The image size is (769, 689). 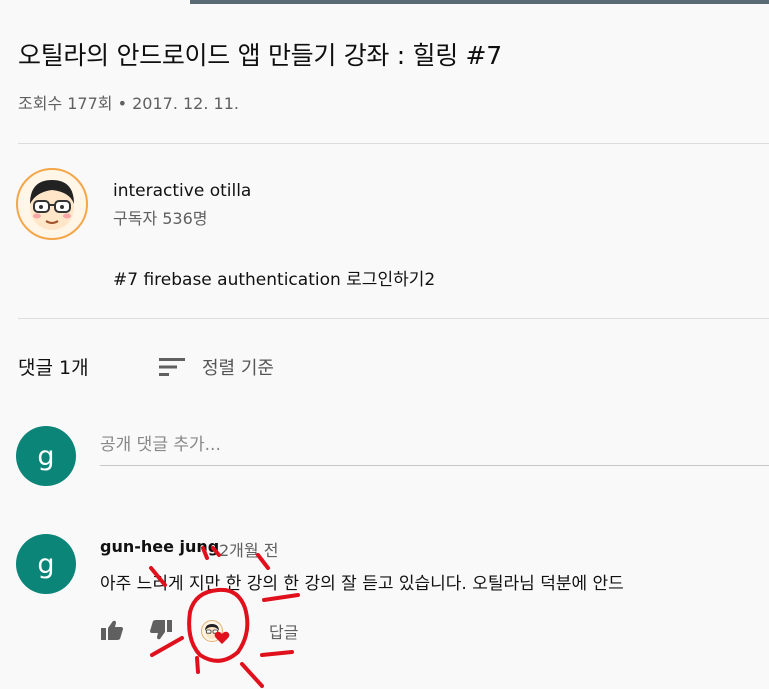 What do you see at coordinates (128, 103) in the screenshot?
I see `video-meta: 조회수 177회 • 2017. 12. 11.` at bounding box center [128, 103].